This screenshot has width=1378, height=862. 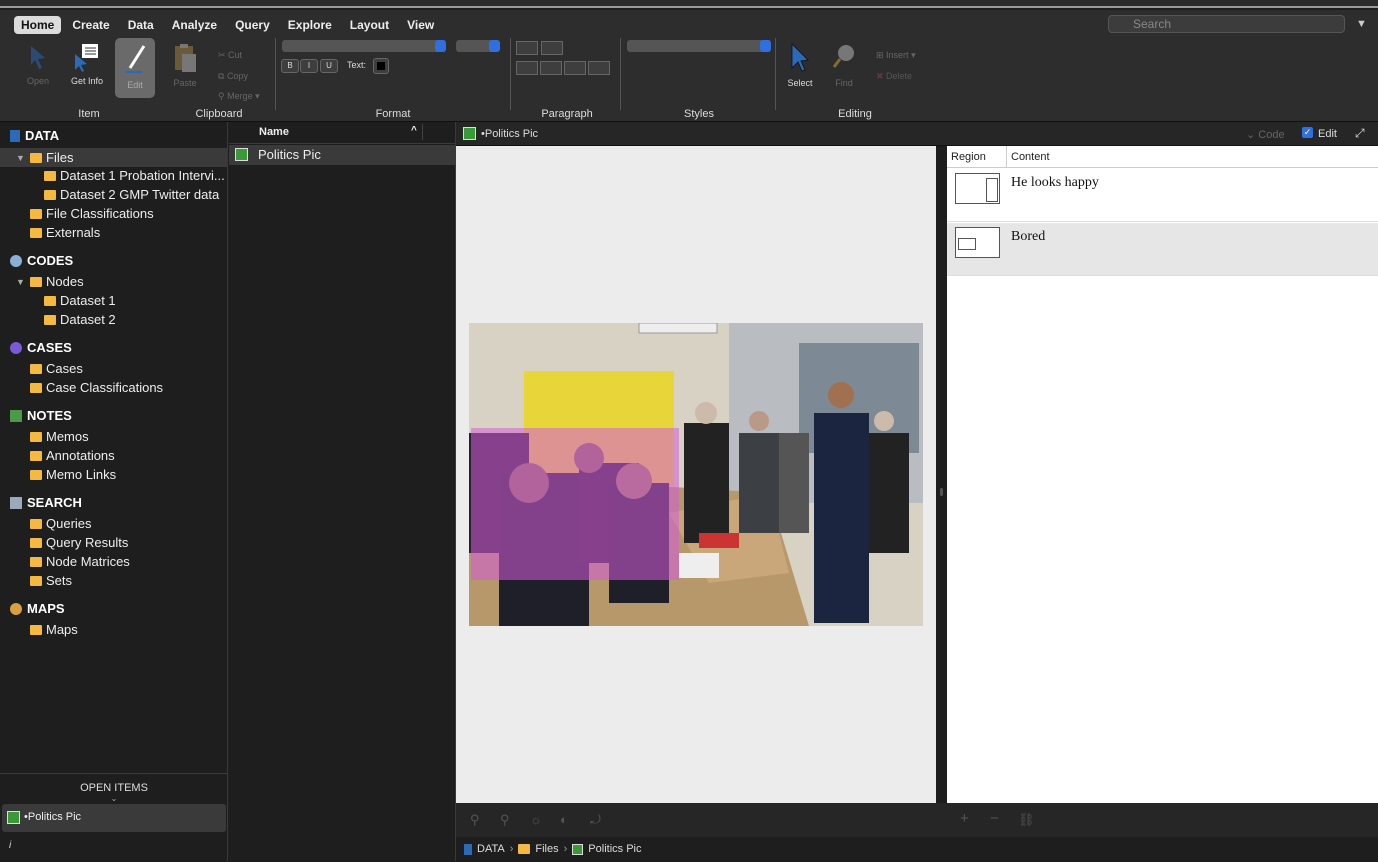 What do you see at coordinates (54, 629) in the screenshot?
I see `sidebar-item-maps: Maps` at bounding box center [54, 629].